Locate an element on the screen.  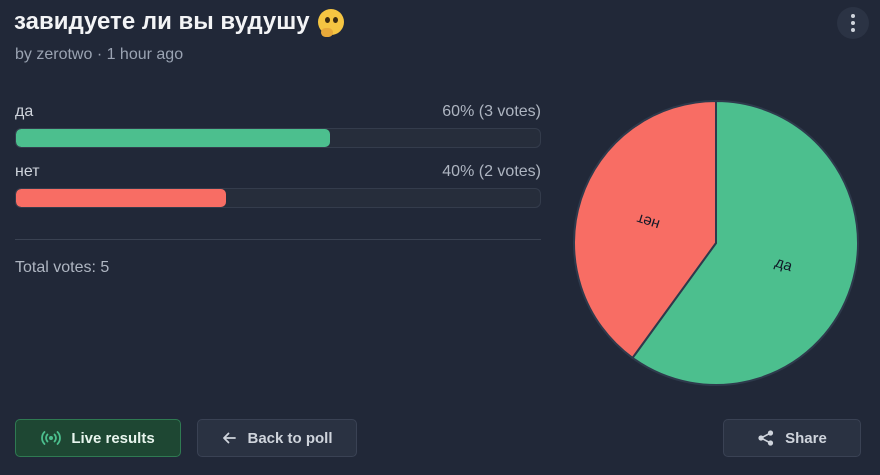
live-results-button: Live results is located at coordinates (98, 438).